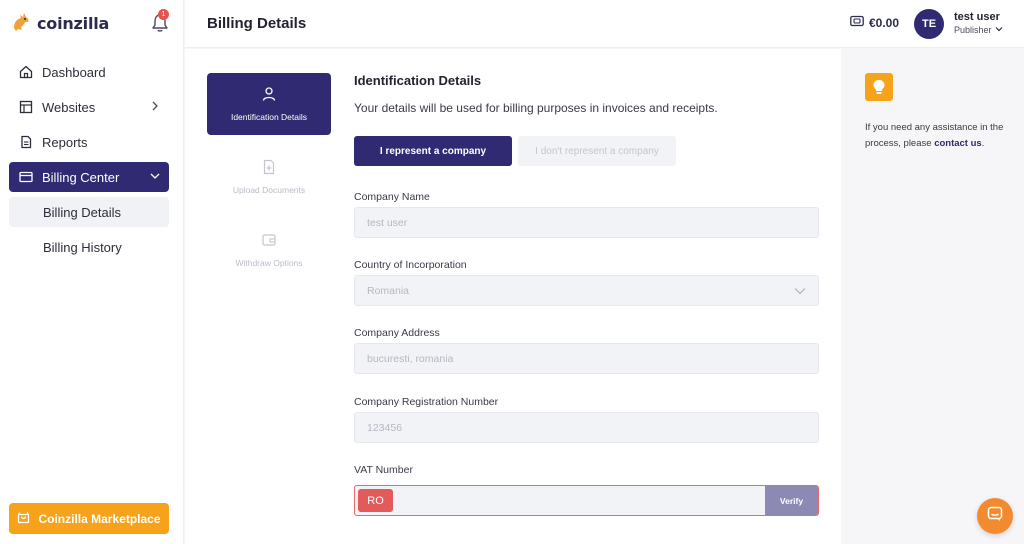 The image size is (1024, 544). What do you see at coordinates (586, 500) in the screenshot?
I see `vat-number-field: RO Verify` at bounding box center [586, 500].